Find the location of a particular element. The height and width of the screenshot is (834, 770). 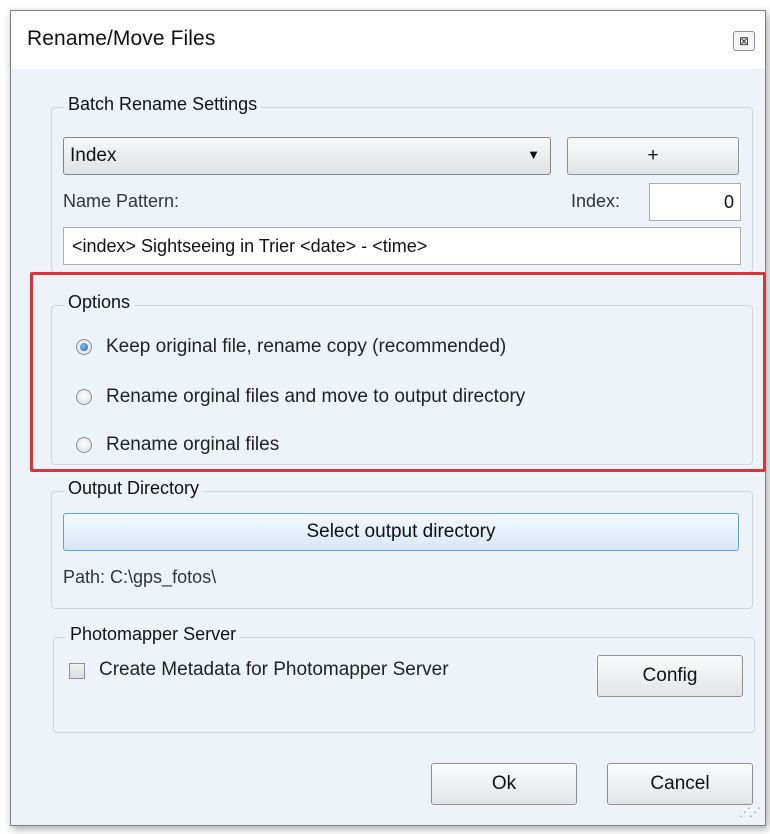

close-icon: ⊠ is located at coordinates (744, 41).